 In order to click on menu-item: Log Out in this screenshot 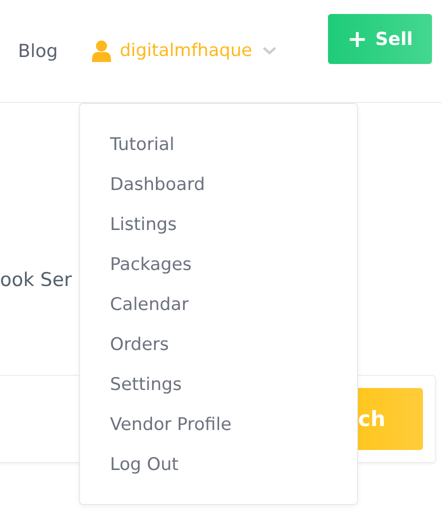, I will do `click(218, 465)`.